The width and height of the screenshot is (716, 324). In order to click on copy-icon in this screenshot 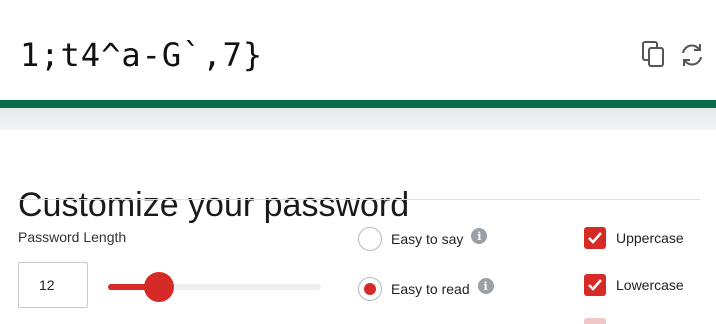, I will do `click(653, 54)`.